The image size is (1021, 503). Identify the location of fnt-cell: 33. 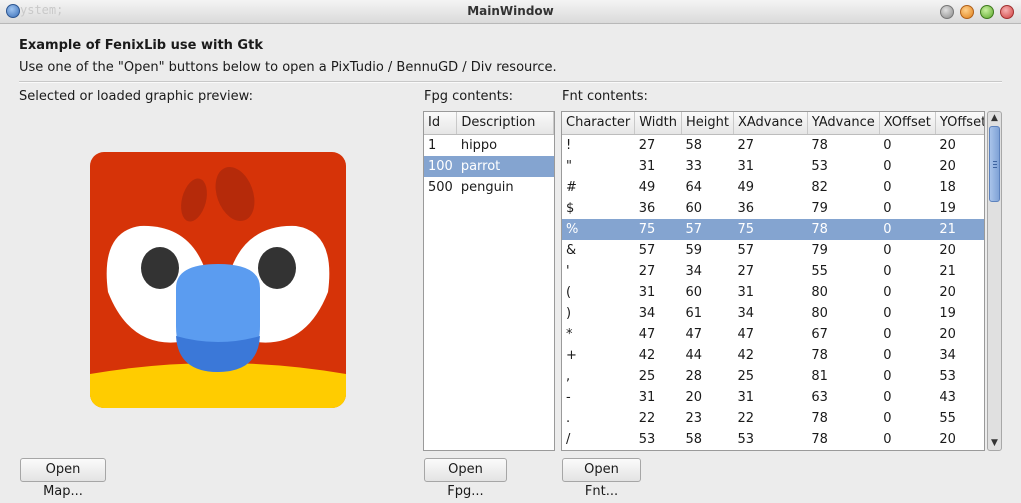
(694, 166).